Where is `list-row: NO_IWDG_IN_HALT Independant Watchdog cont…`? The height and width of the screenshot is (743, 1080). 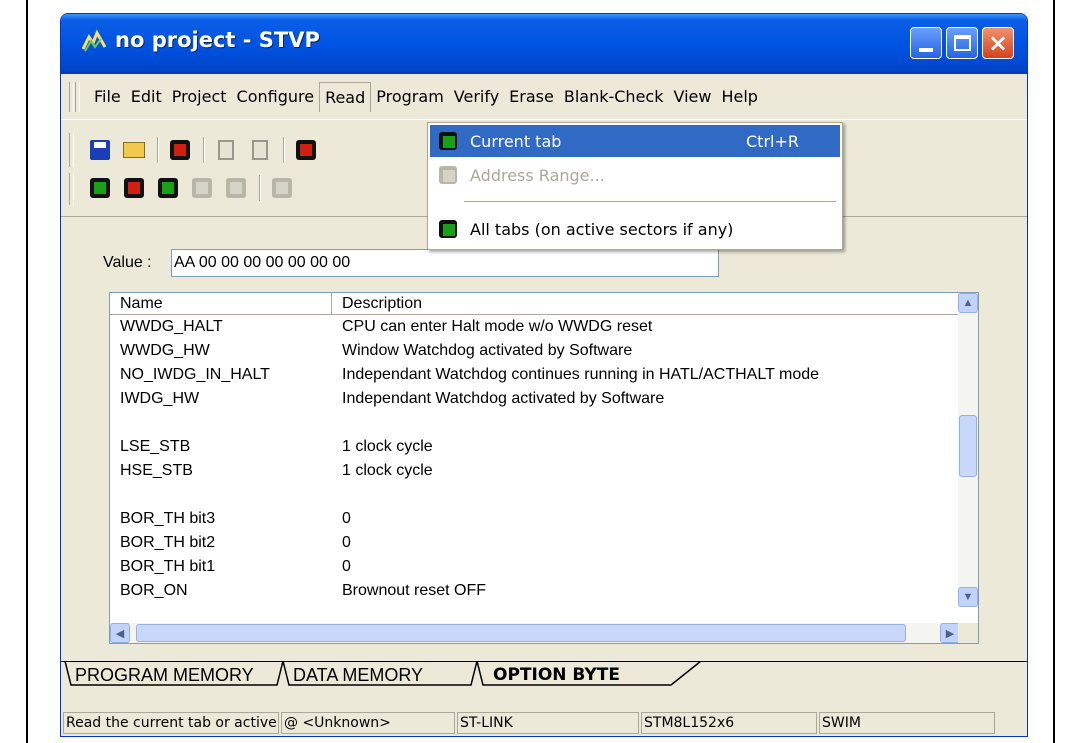 list-row: NO_IWDG_IN_HALT Independant Watchdog cont… is located at coordinates (535, 375).